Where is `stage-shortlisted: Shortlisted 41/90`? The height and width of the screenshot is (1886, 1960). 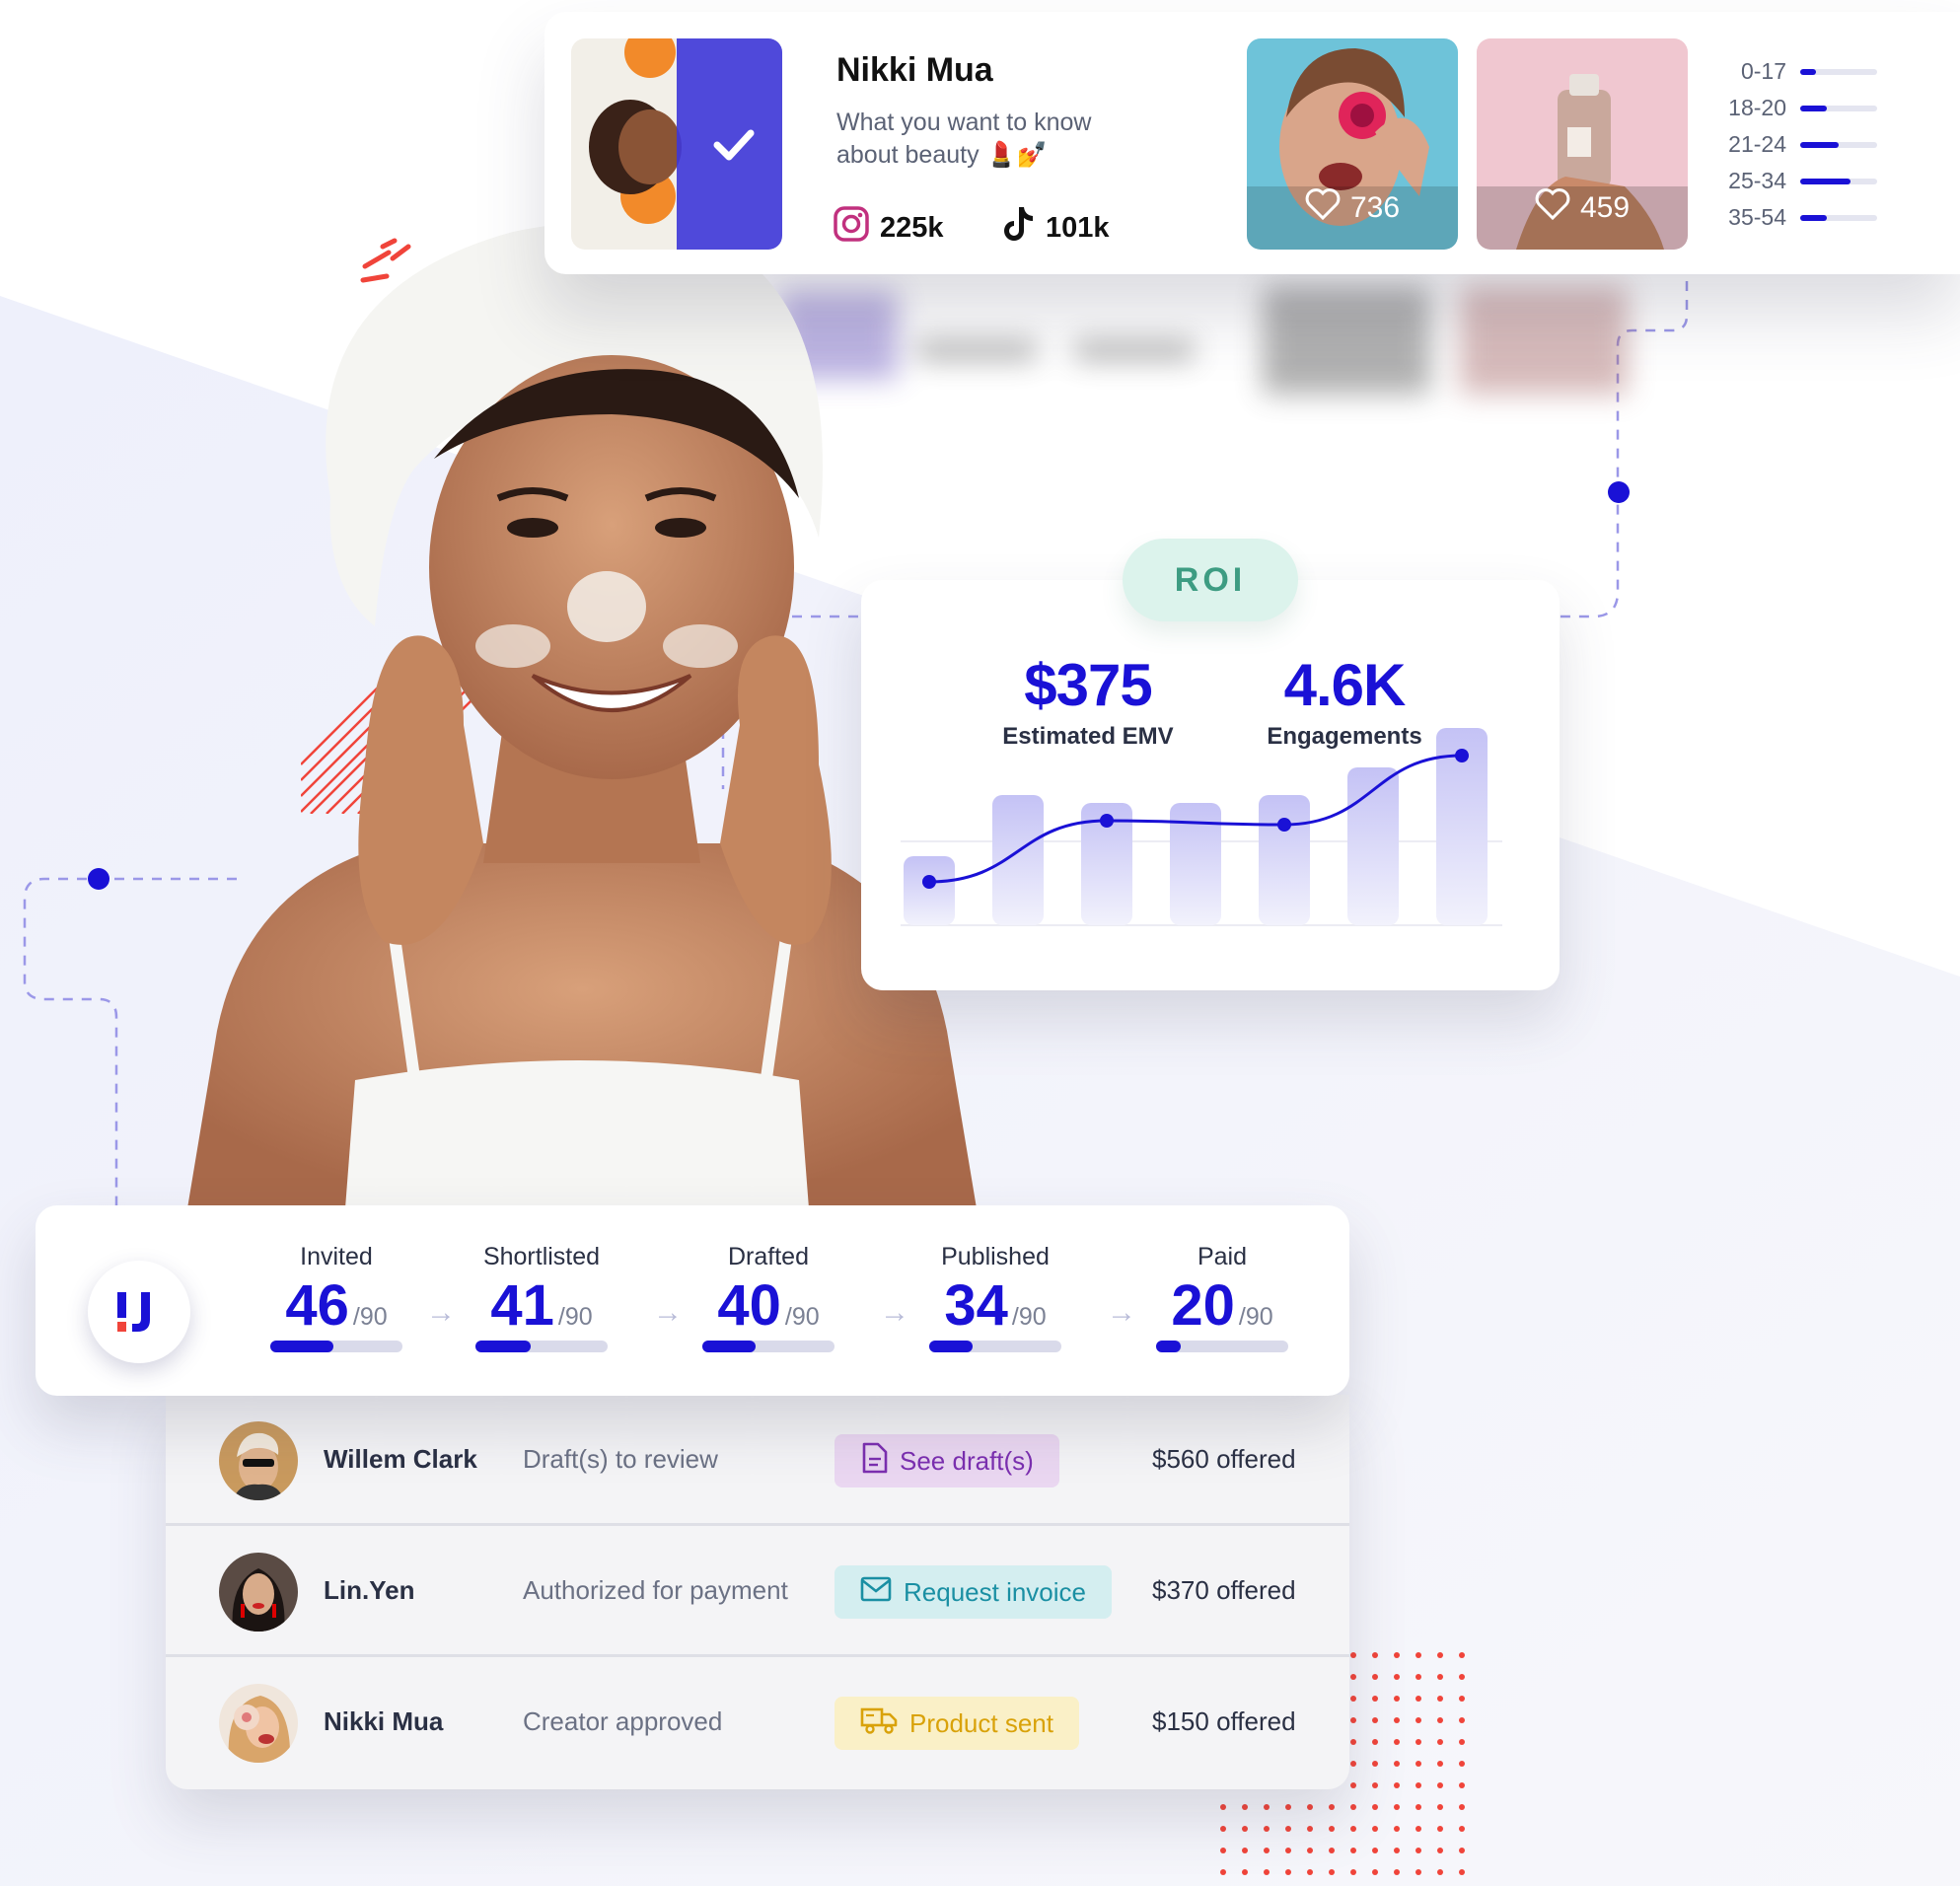
stage-shortlisted: Shortlisted 41/90 is located at coordinates (542, 1298).